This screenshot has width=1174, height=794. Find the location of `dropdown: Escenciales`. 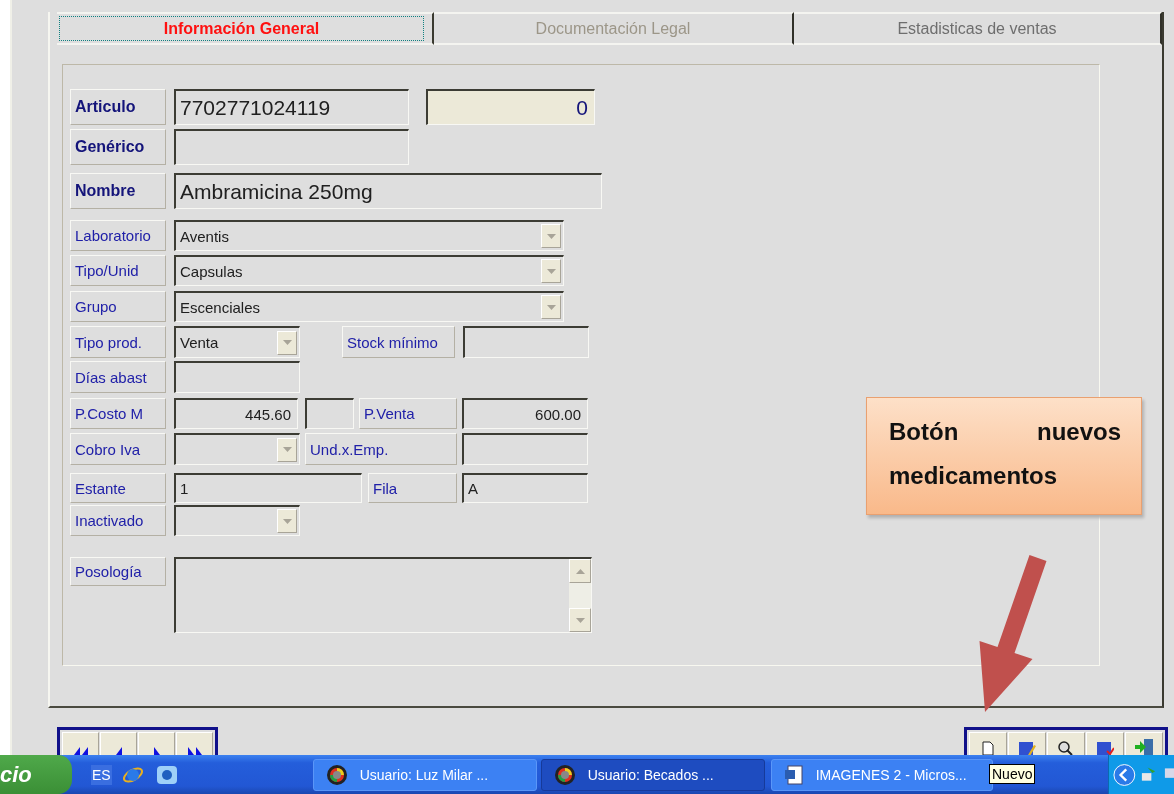

dropdown: Escenciales is located at coordinates (369, 306).